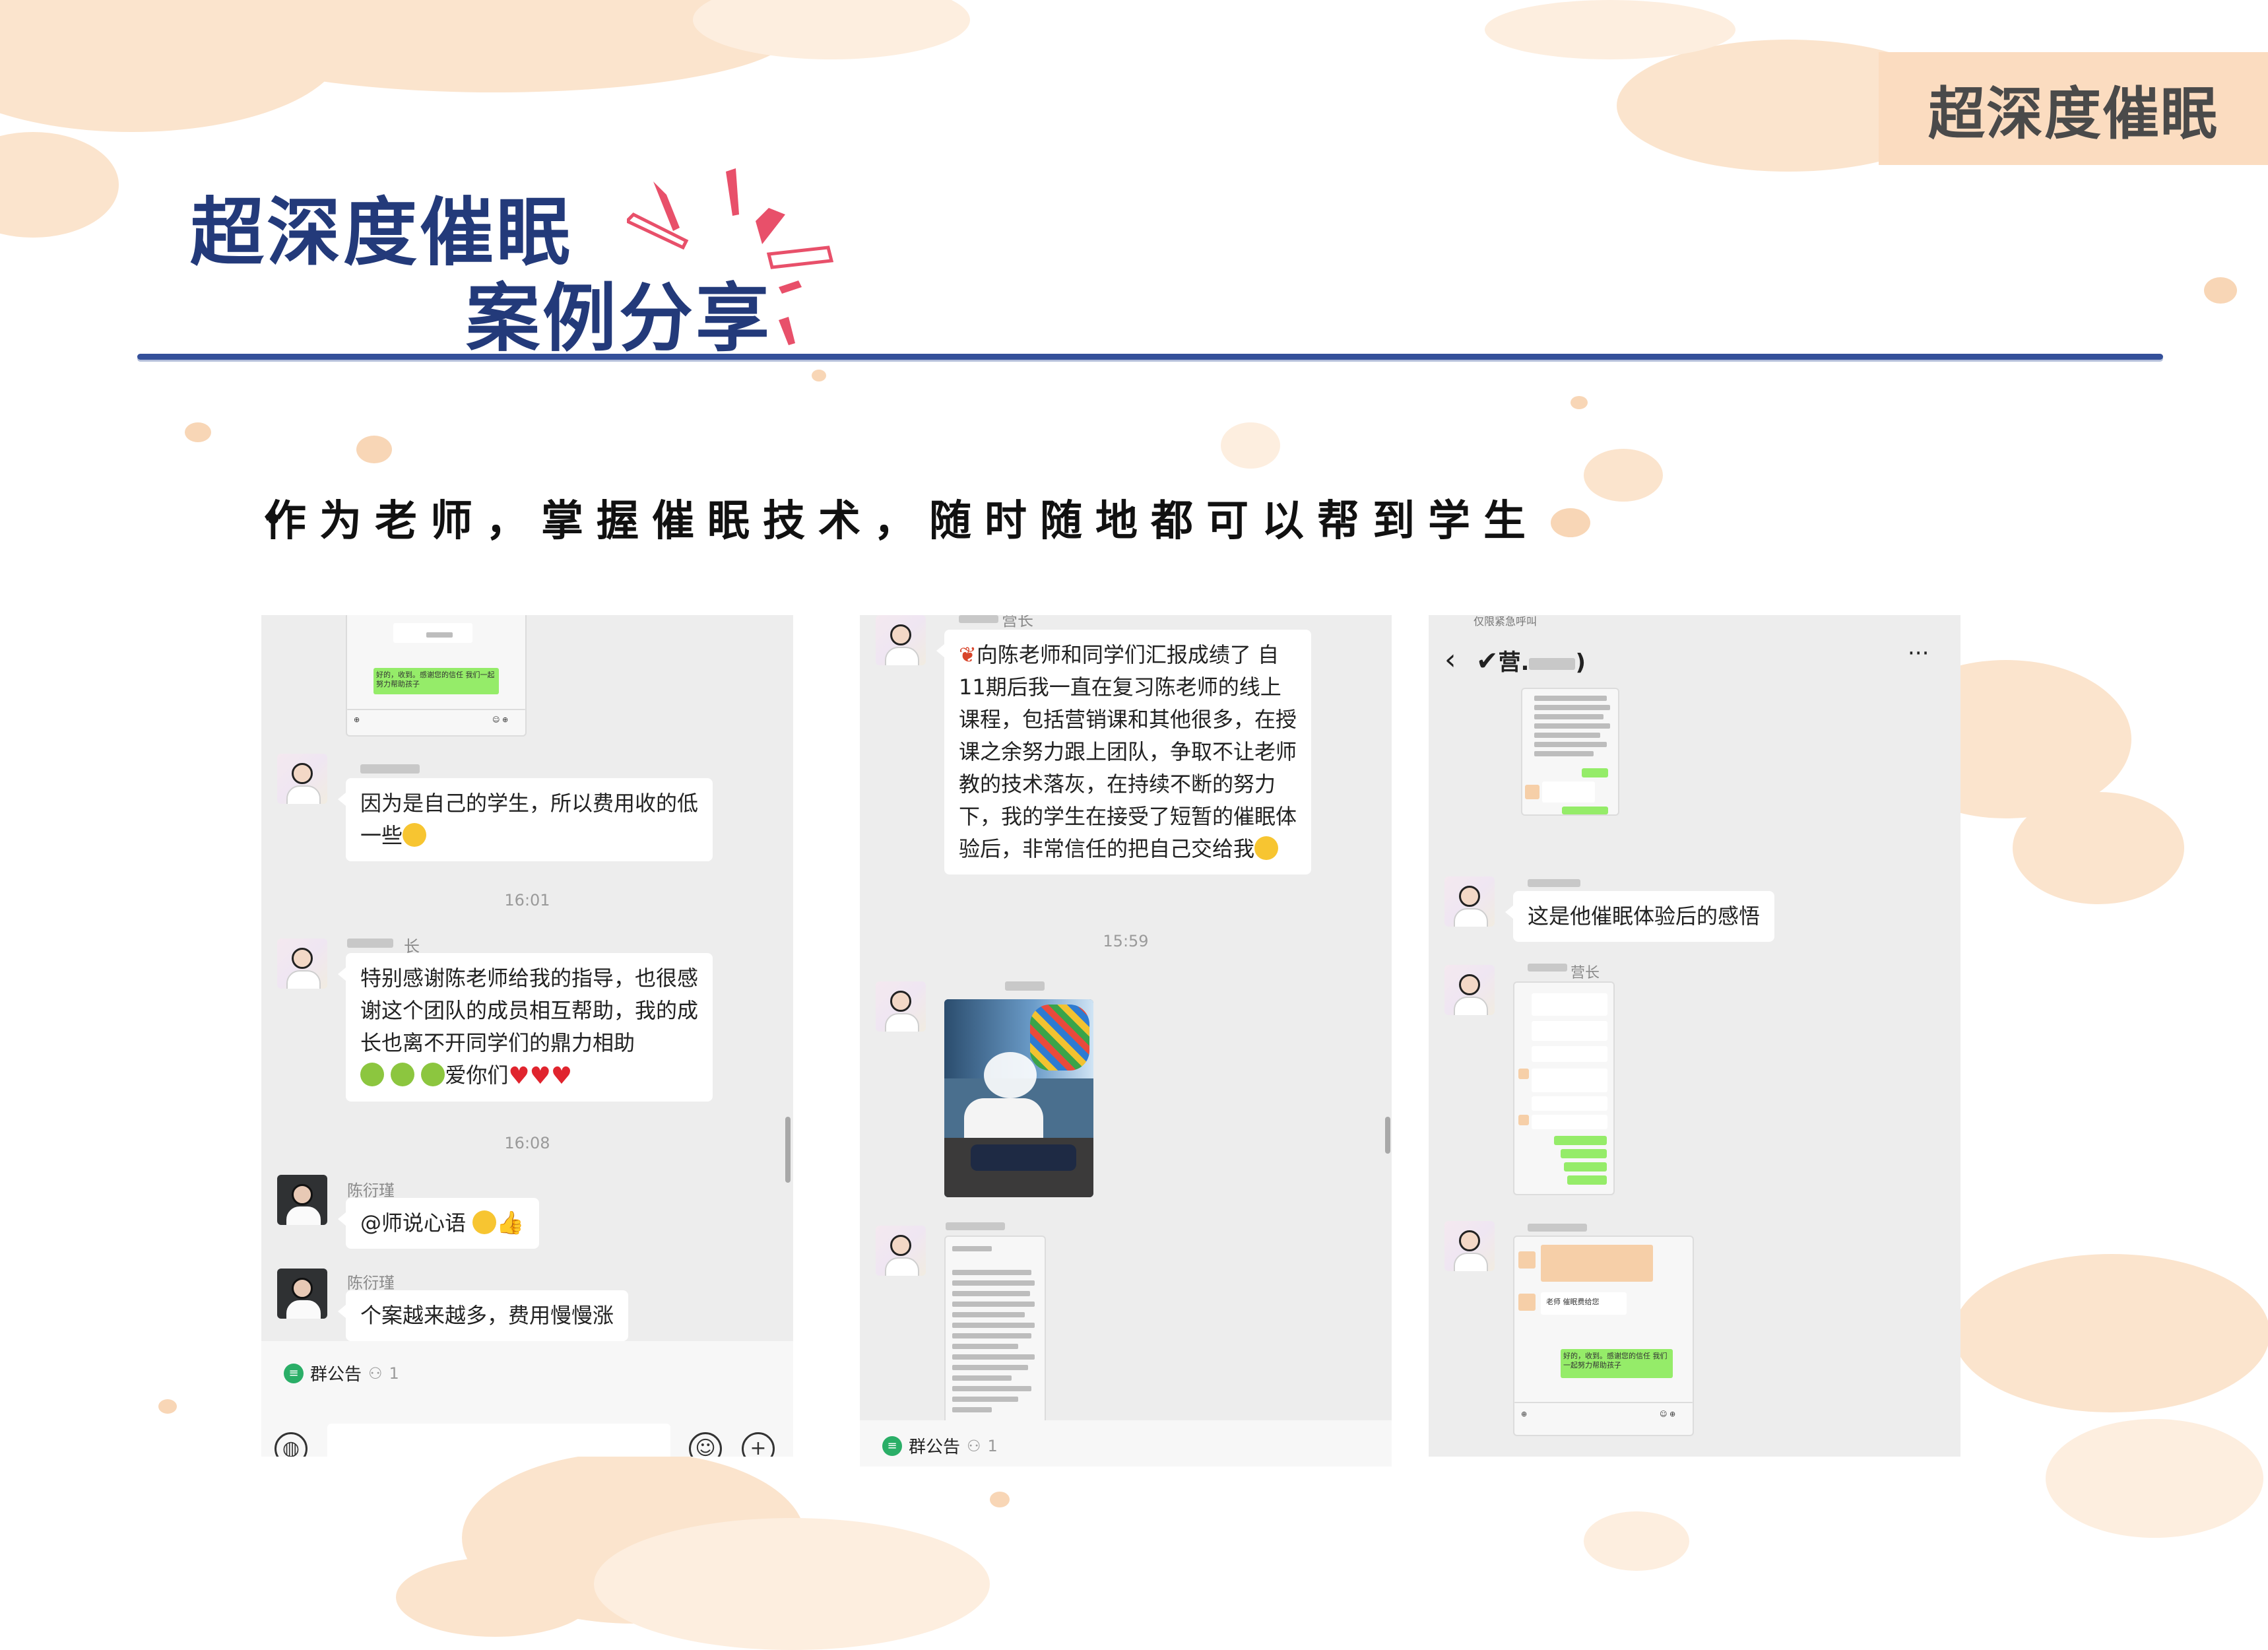  I want to click on chat-message-3: @师说心语 👍, so click(439, 1223).